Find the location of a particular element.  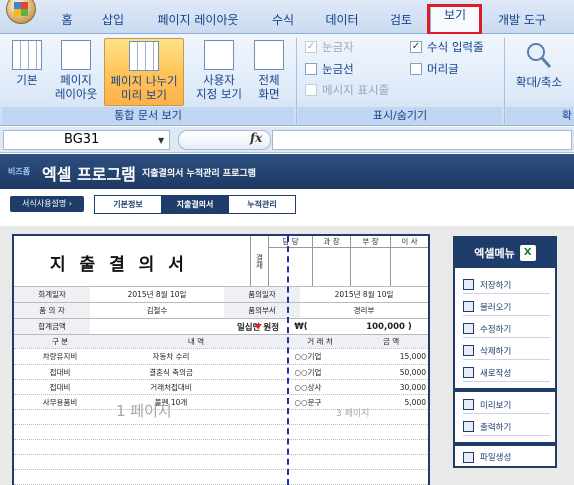

page-layout-label: 페이지 is located at coordinates (76, 80).